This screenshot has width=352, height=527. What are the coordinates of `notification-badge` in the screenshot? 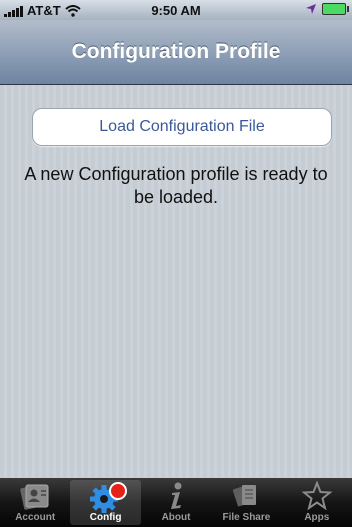 It's located at (117, 491).